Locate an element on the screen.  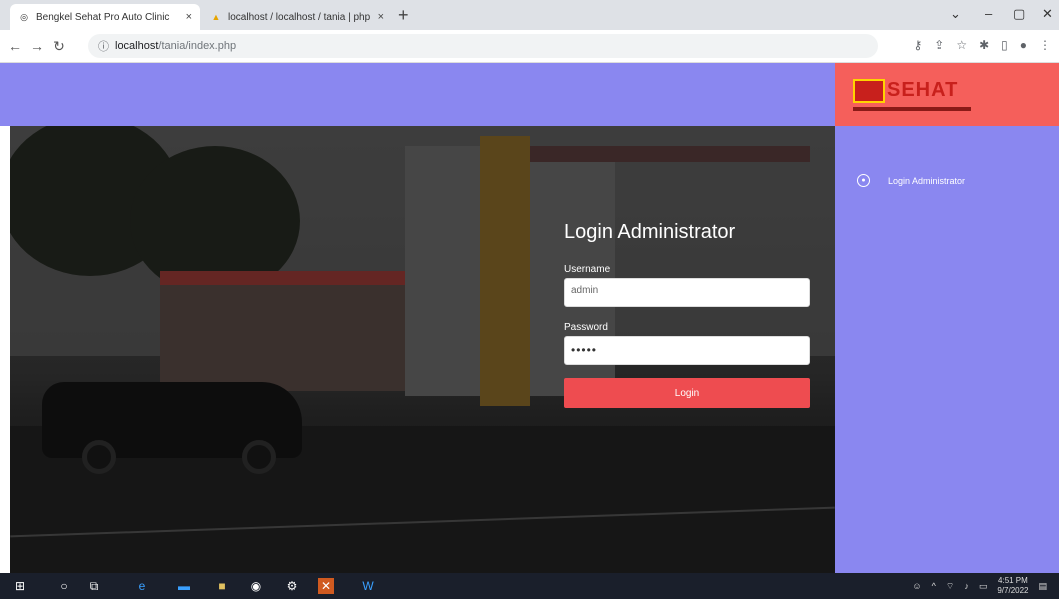
url-path: /tania/index.php is located at coordinates (197, 46).